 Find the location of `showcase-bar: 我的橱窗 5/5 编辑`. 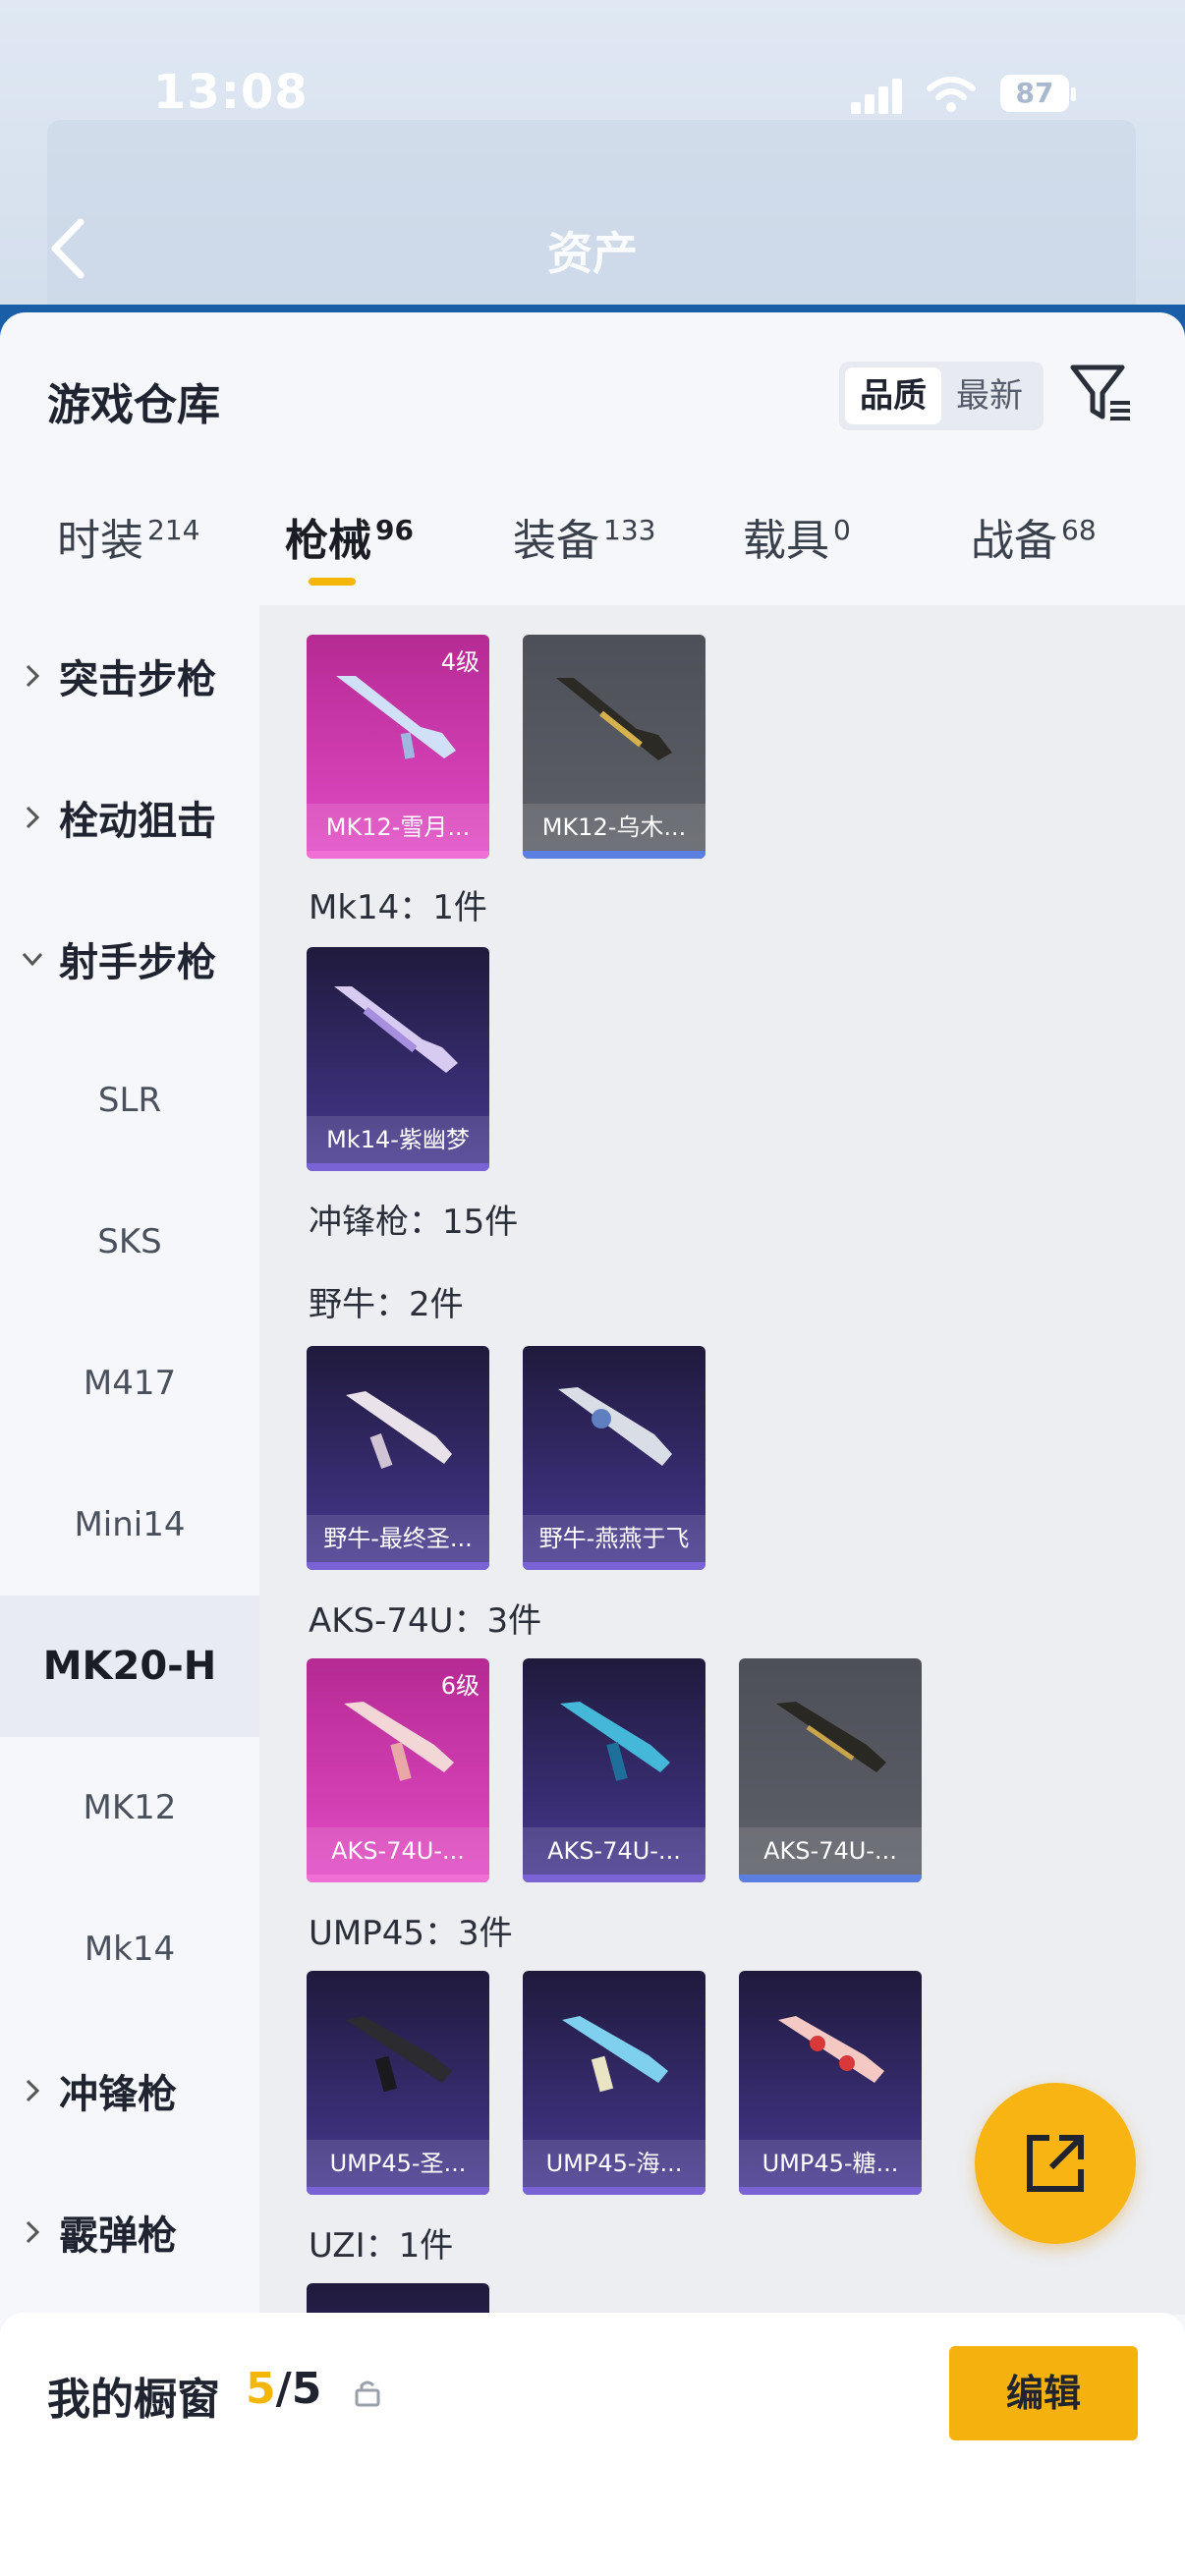

showcase-bar: 我的橱窗 5/5 编辑 is located at coordinates (592, 2444).